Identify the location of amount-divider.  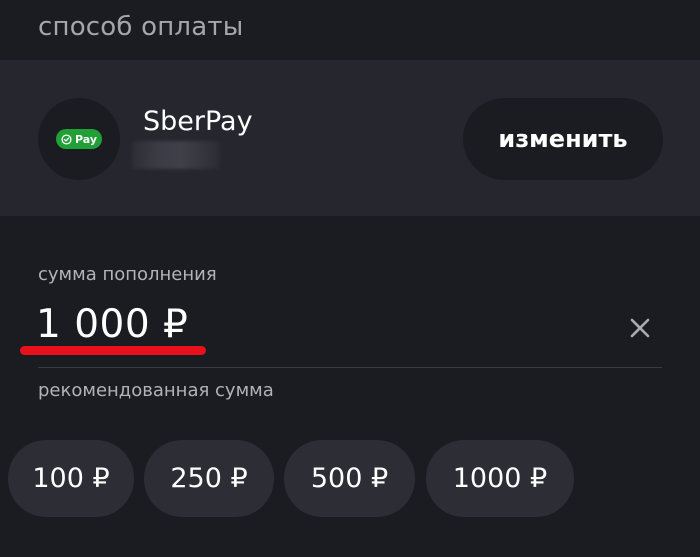
(350, 367).